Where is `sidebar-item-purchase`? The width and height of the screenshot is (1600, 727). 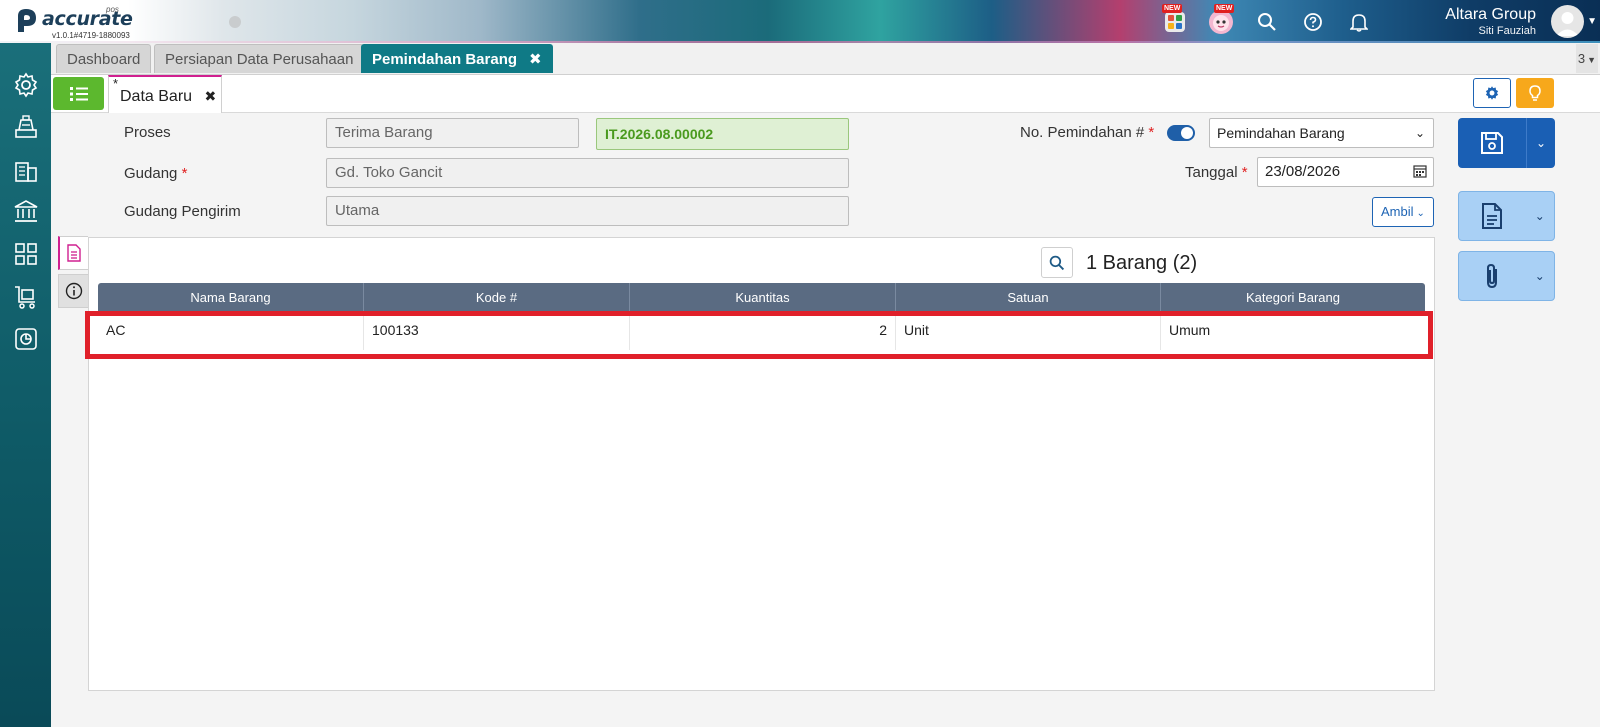
sidebar-item-purchase is located at coordinates (25, 296).